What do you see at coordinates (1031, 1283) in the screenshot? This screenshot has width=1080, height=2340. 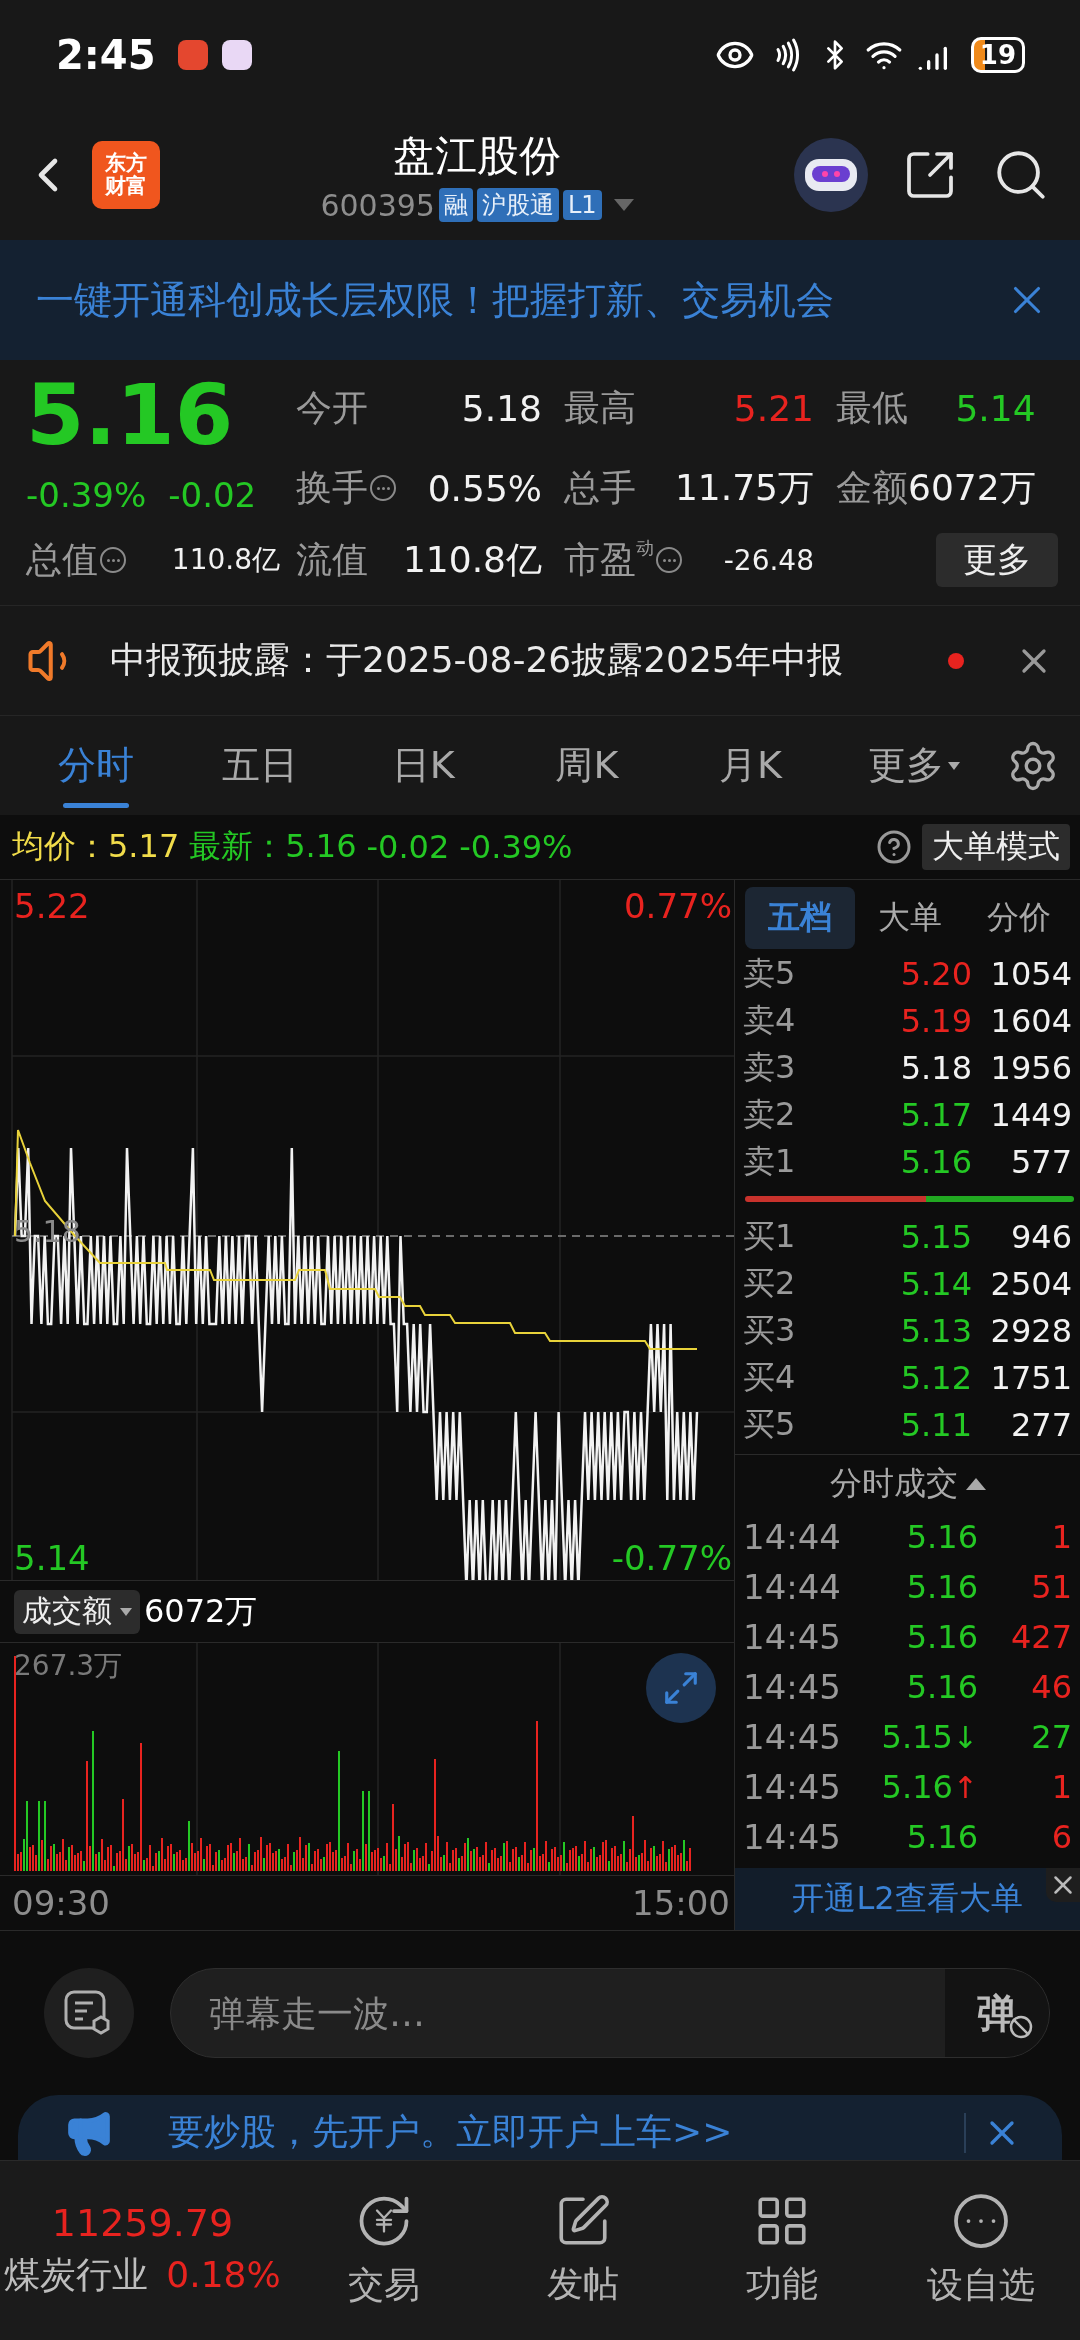 I see `order-volume: 2504` at bounding box center [1031, 1283].